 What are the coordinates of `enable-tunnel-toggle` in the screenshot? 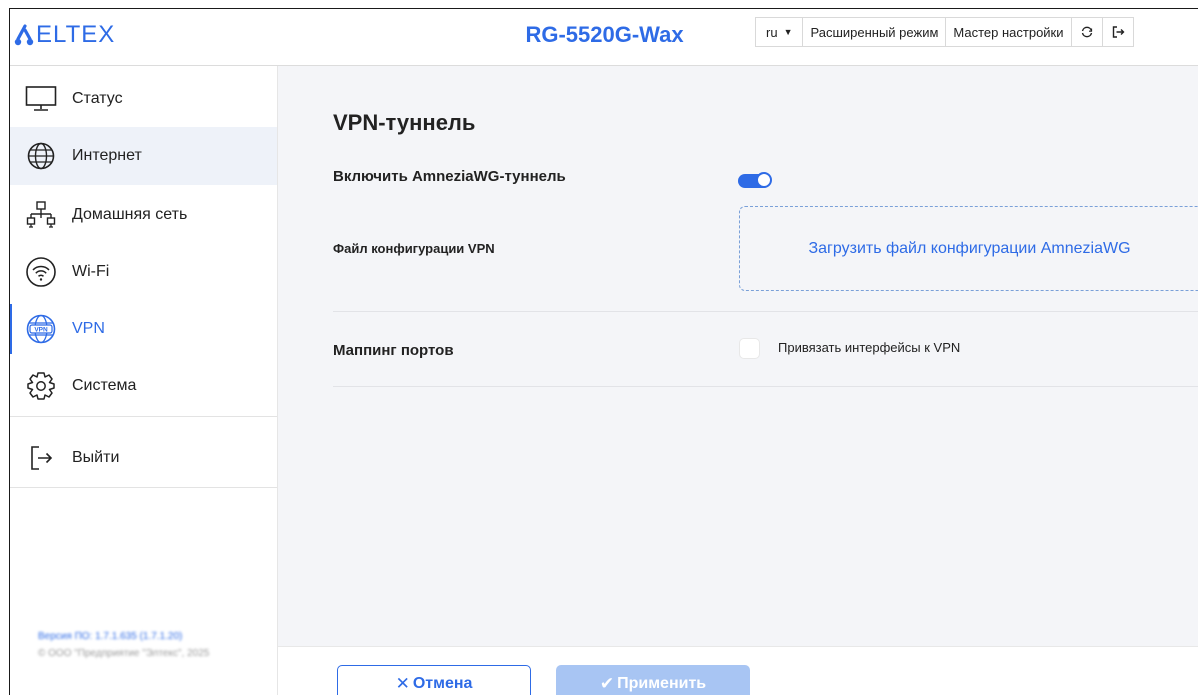 It's located at (755, 180).